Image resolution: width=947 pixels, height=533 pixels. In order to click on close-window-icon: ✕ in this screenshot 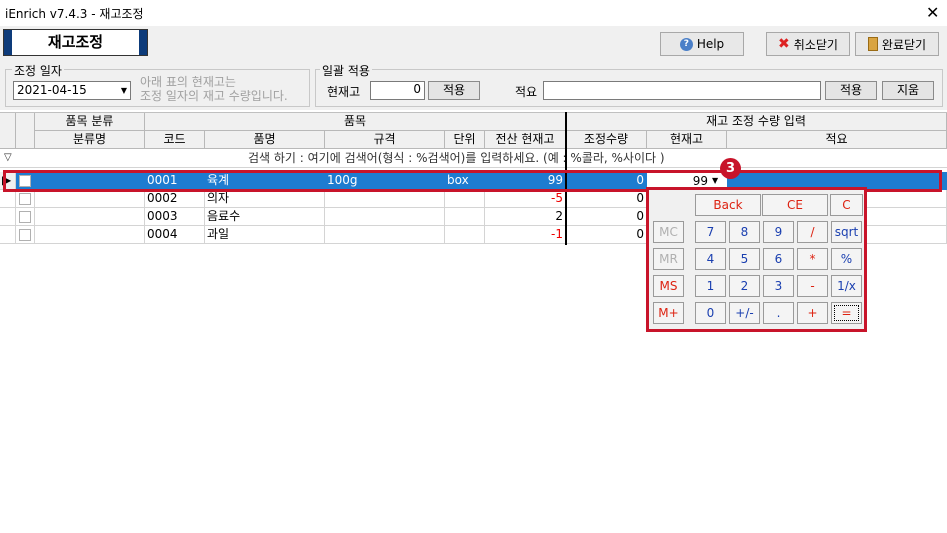, I will do `click(932, 12)`.